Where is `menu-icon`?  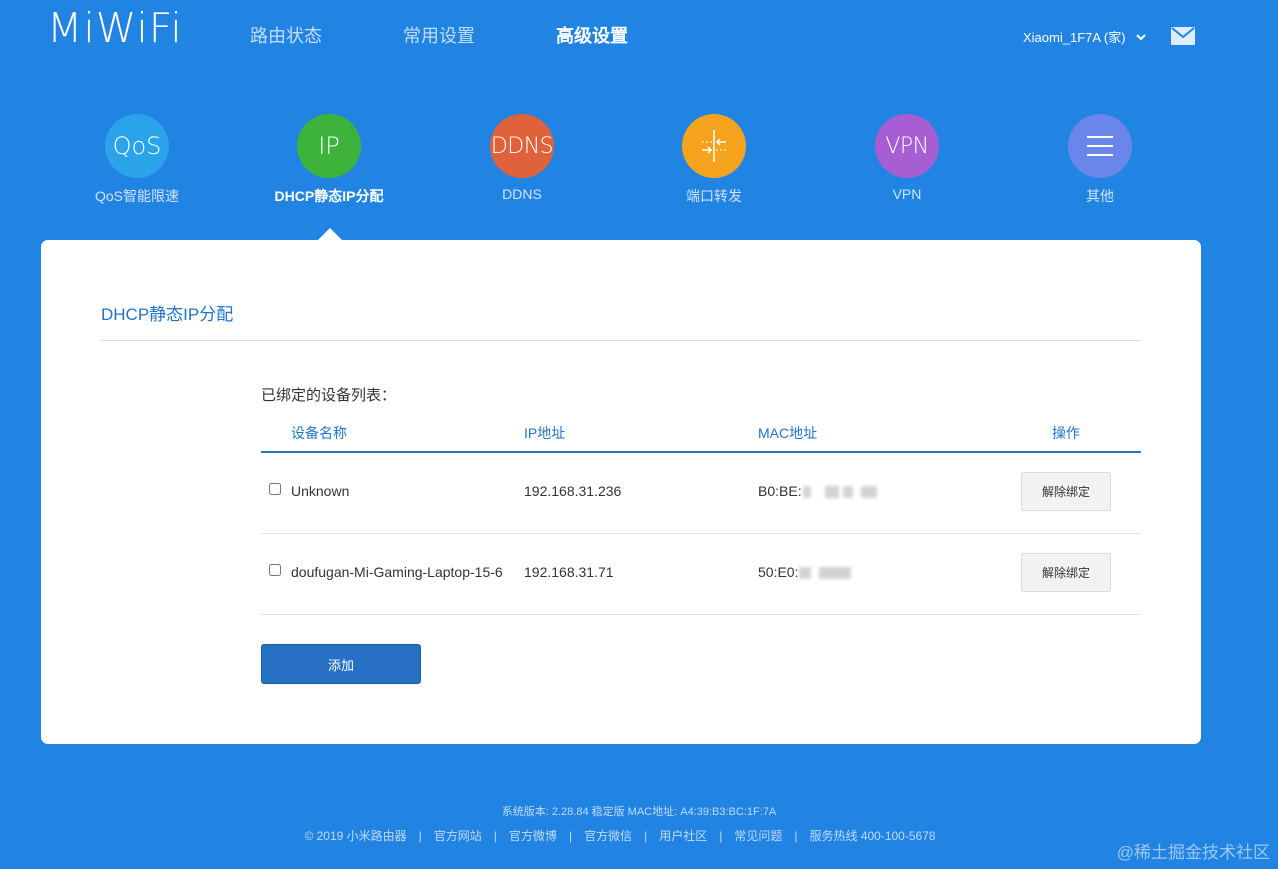 menu-icon is located at coordinates (1100, 146).